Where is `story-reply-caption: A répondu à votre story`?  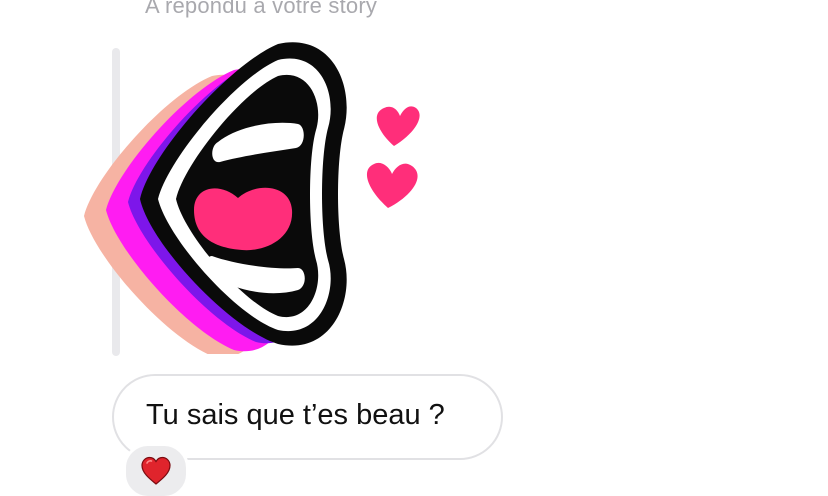 story-reply-caption: A répondu à votre story is located at coordinates (261, 9).